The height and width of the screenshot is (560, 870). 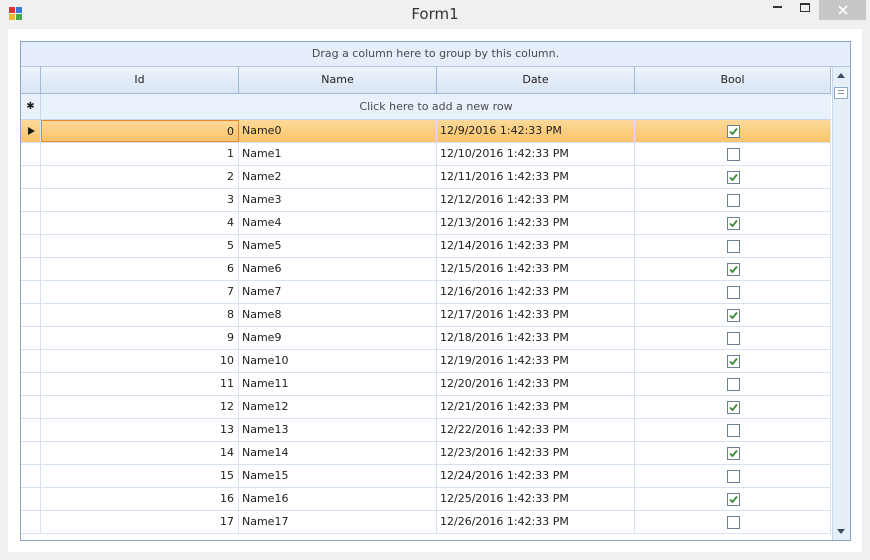 What do you see at coordinates (536, 315) in the screenshot?
I see `cell-date: 12/17/2016 1:42:33 PM` at bounding box center [536, 315].